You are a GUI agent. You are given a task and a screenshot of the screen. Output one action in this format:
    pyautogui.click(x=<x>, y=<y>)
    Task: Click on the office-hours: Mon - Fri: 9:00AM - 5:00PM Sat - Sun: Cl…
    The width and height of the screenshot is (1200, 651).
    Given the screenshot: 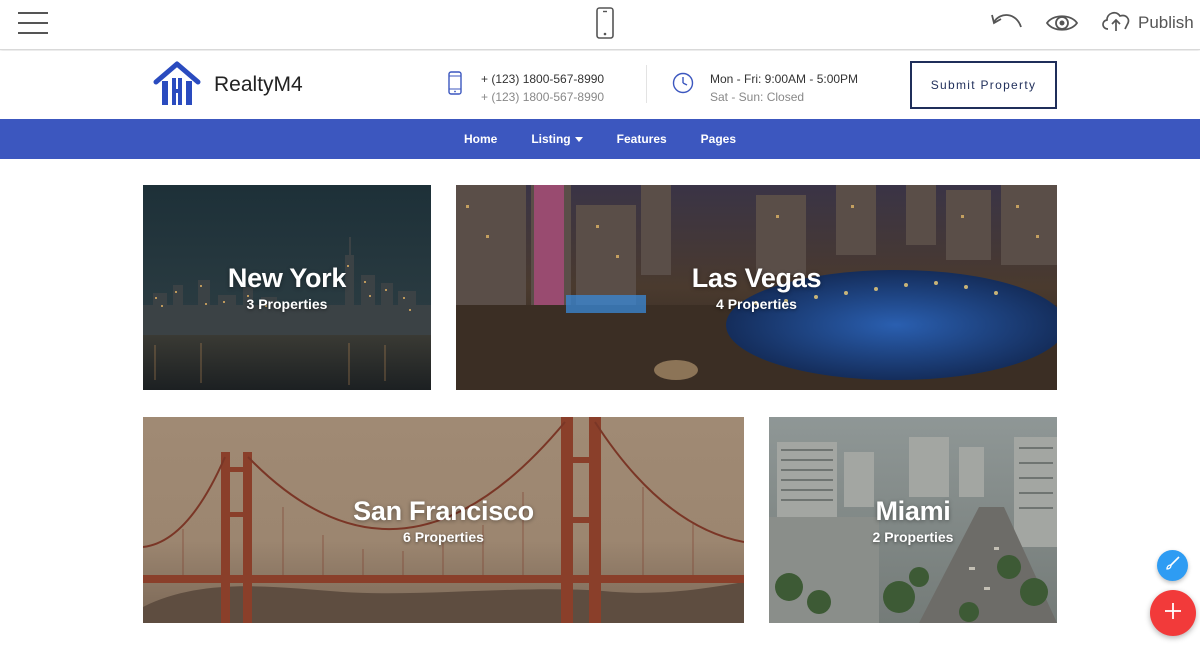 What is the action you would take?
    pyautogui.click(x=784, y=88)
    